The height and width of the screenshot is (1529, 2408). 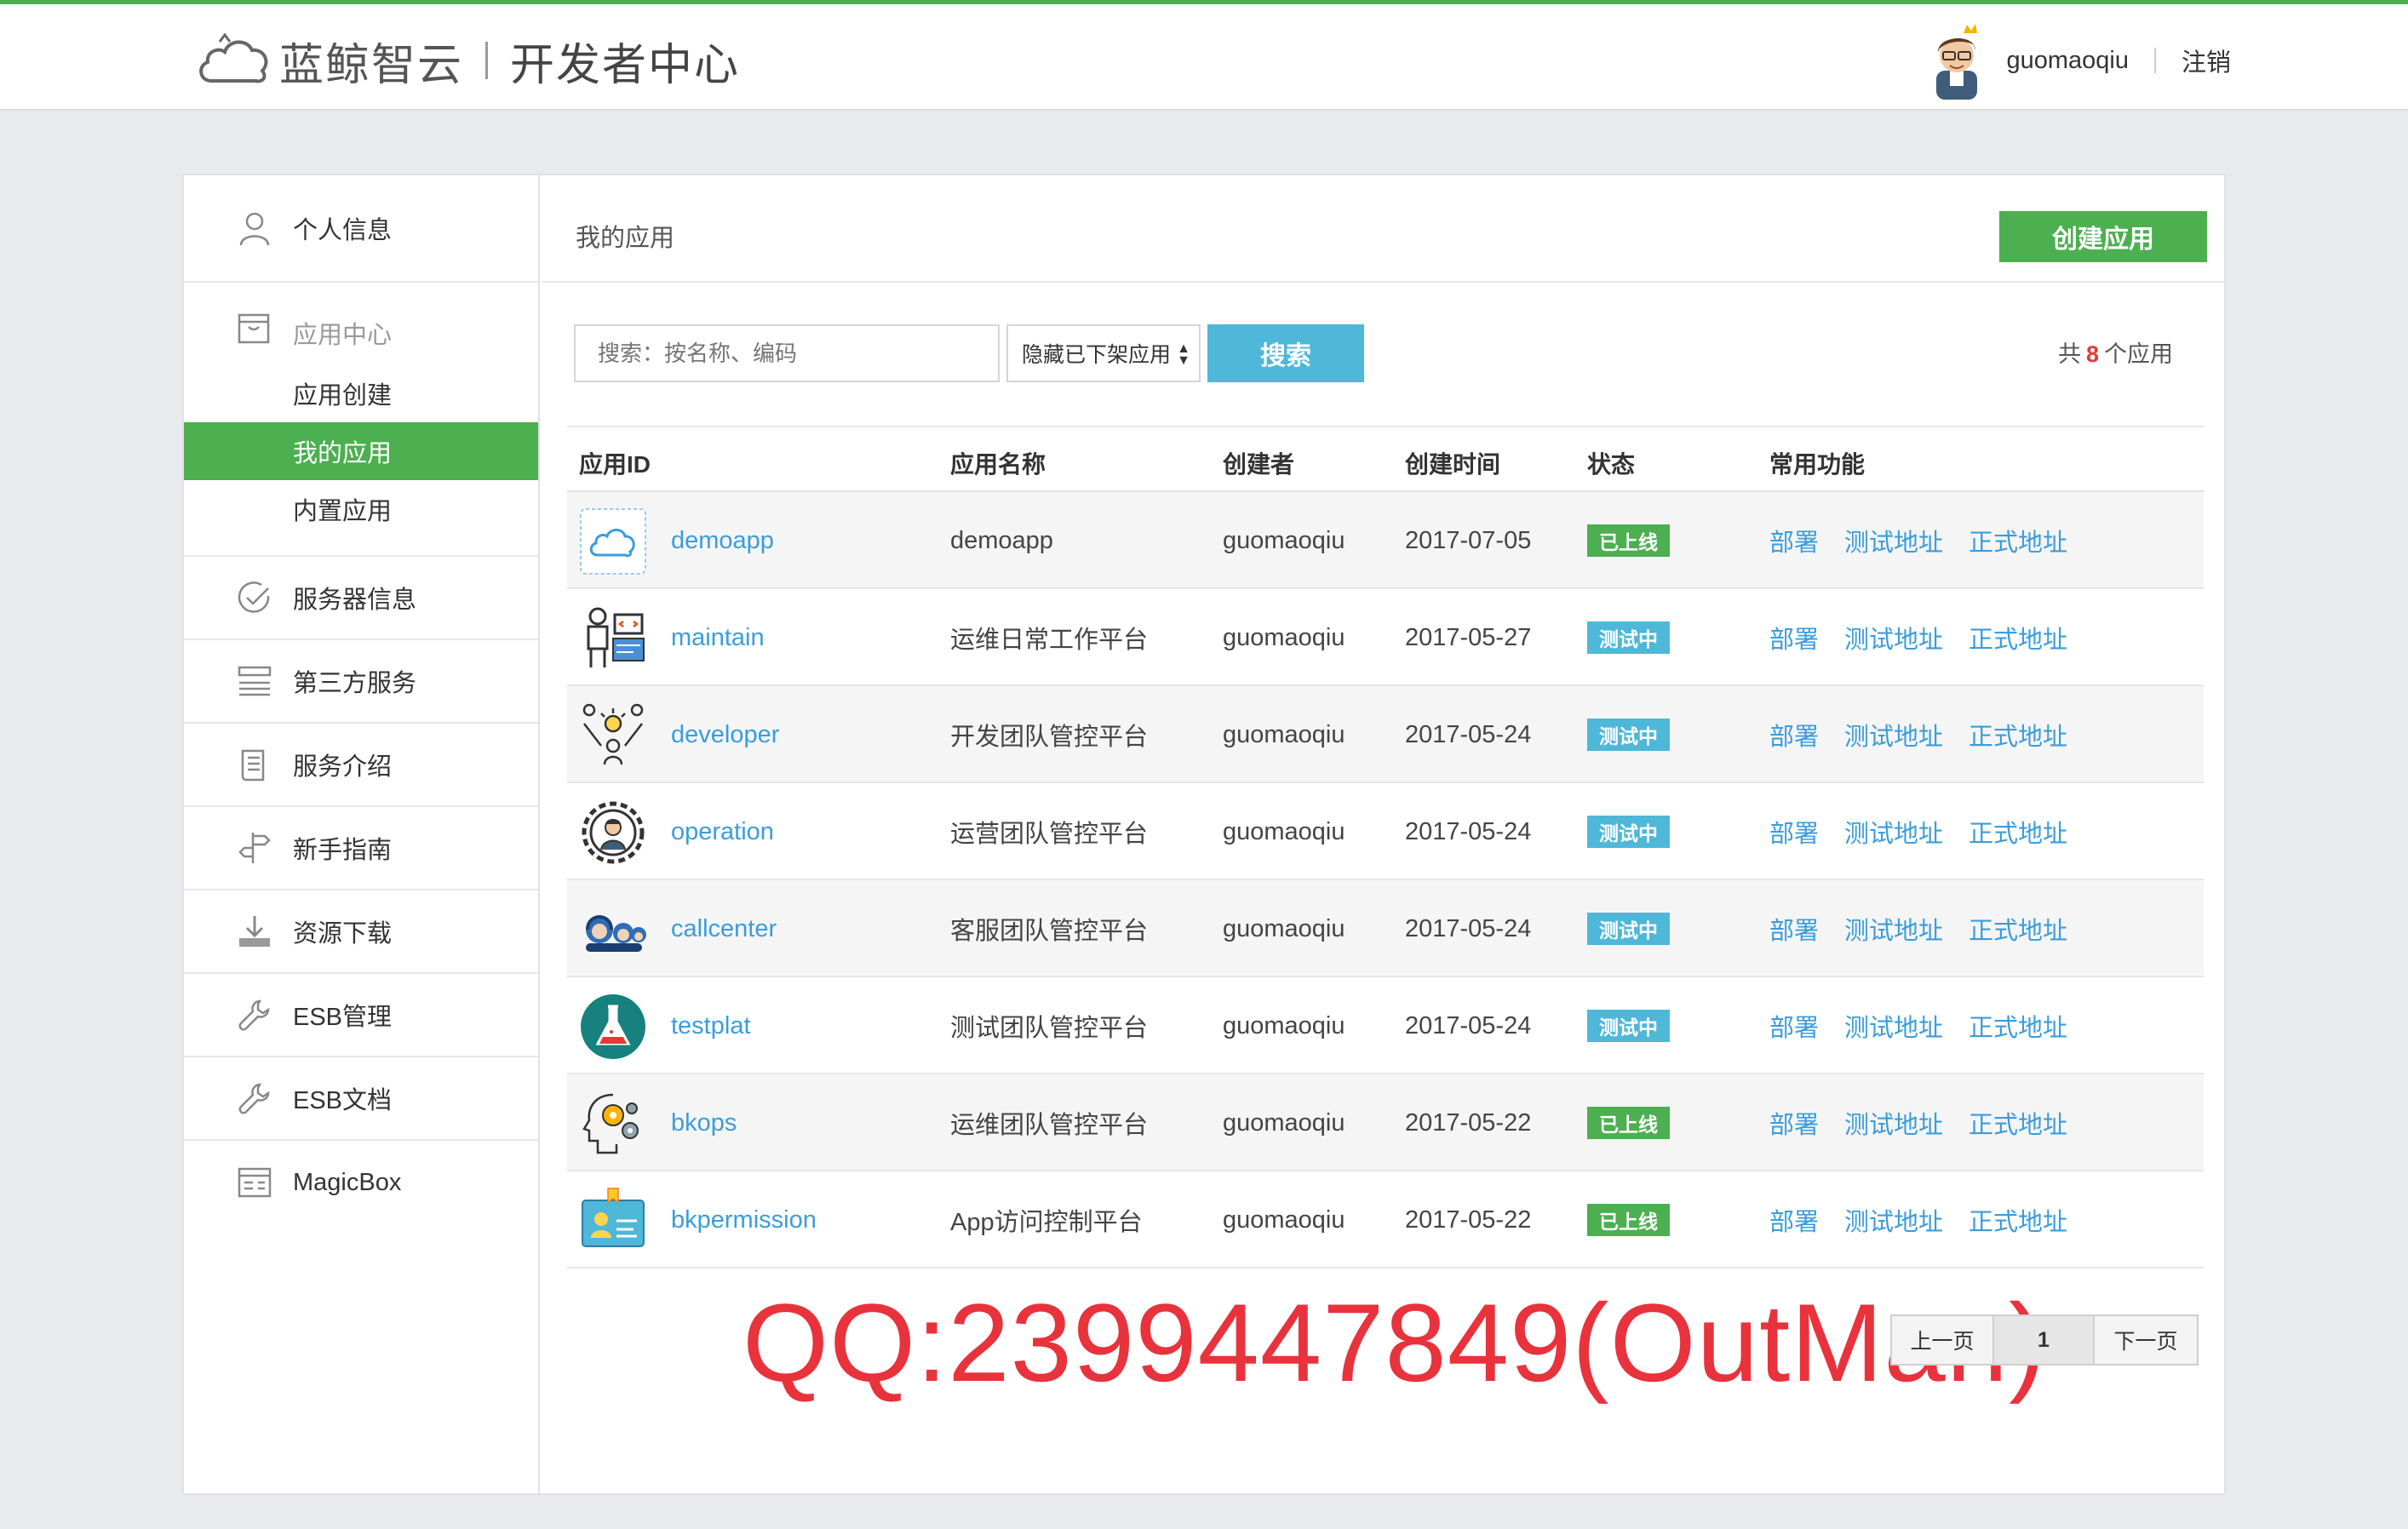 I want to click on logout-link: 注销, so click(x=2206, y=61).